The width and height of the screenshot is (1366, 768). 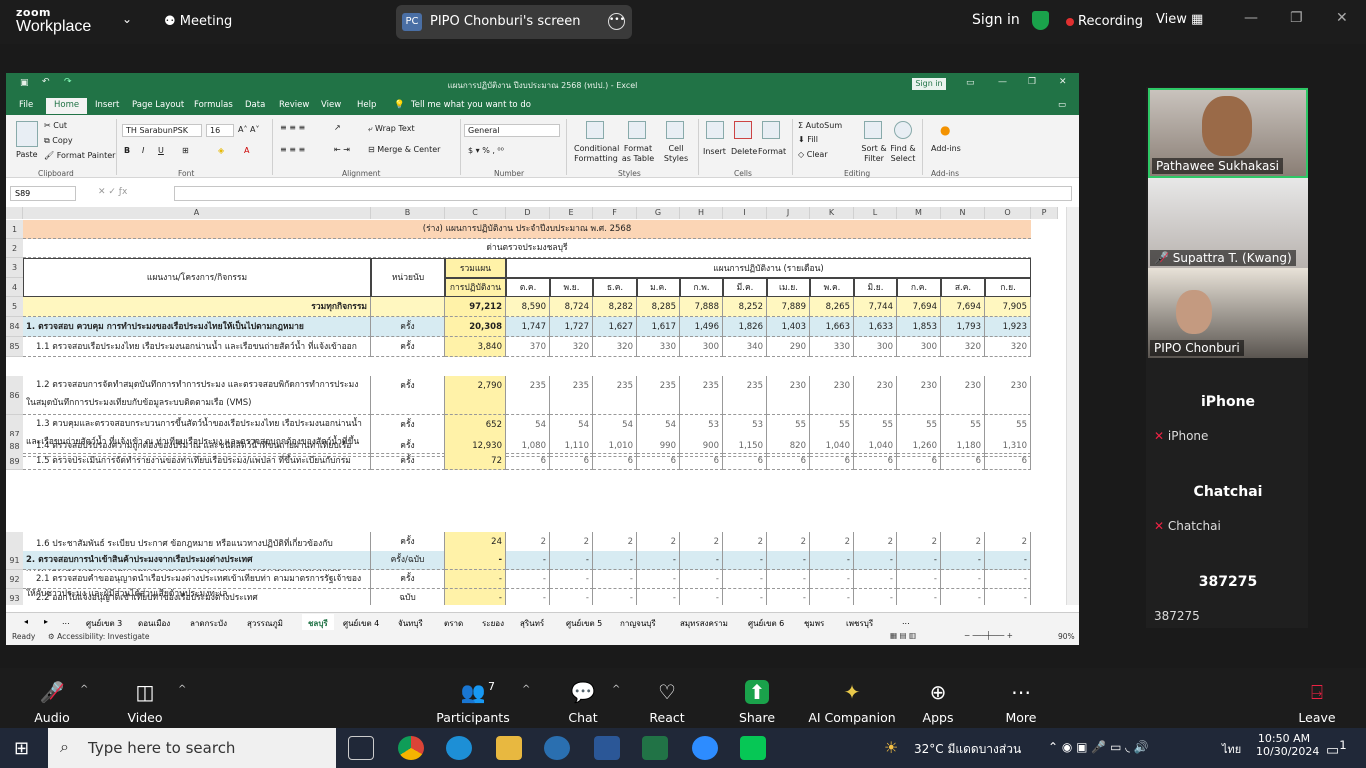 What do you see at coordinates (154, 623) in the screenshot?
I see `sheet-tab: ดอนเมือง` at bounding box center [154, 623].